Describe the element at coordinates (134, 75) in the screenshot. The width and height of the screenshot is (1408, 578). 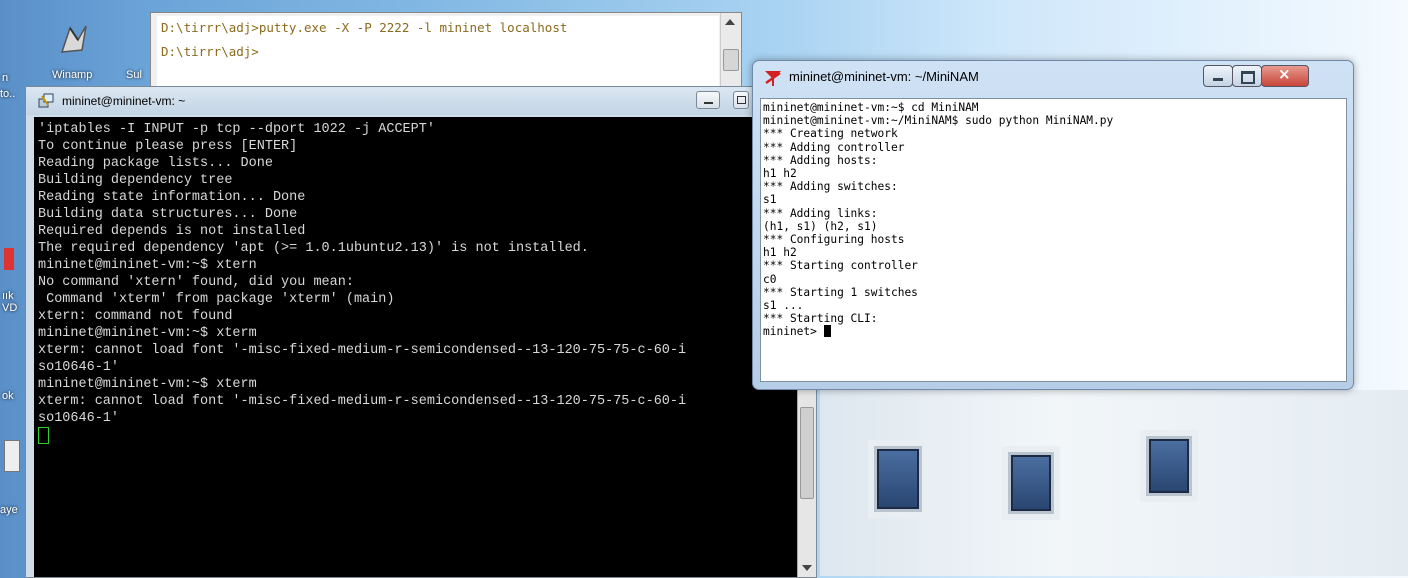
I see `sub-label: Sul` at that location.